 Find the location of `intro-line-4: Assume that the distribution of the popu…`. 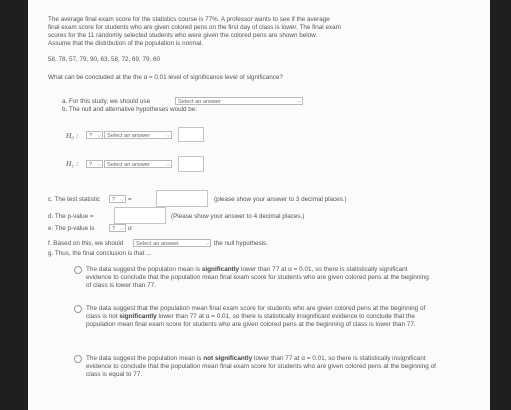

intro-line-4: Assume that the distribution of the popu… is located at coordinates (126, 43).